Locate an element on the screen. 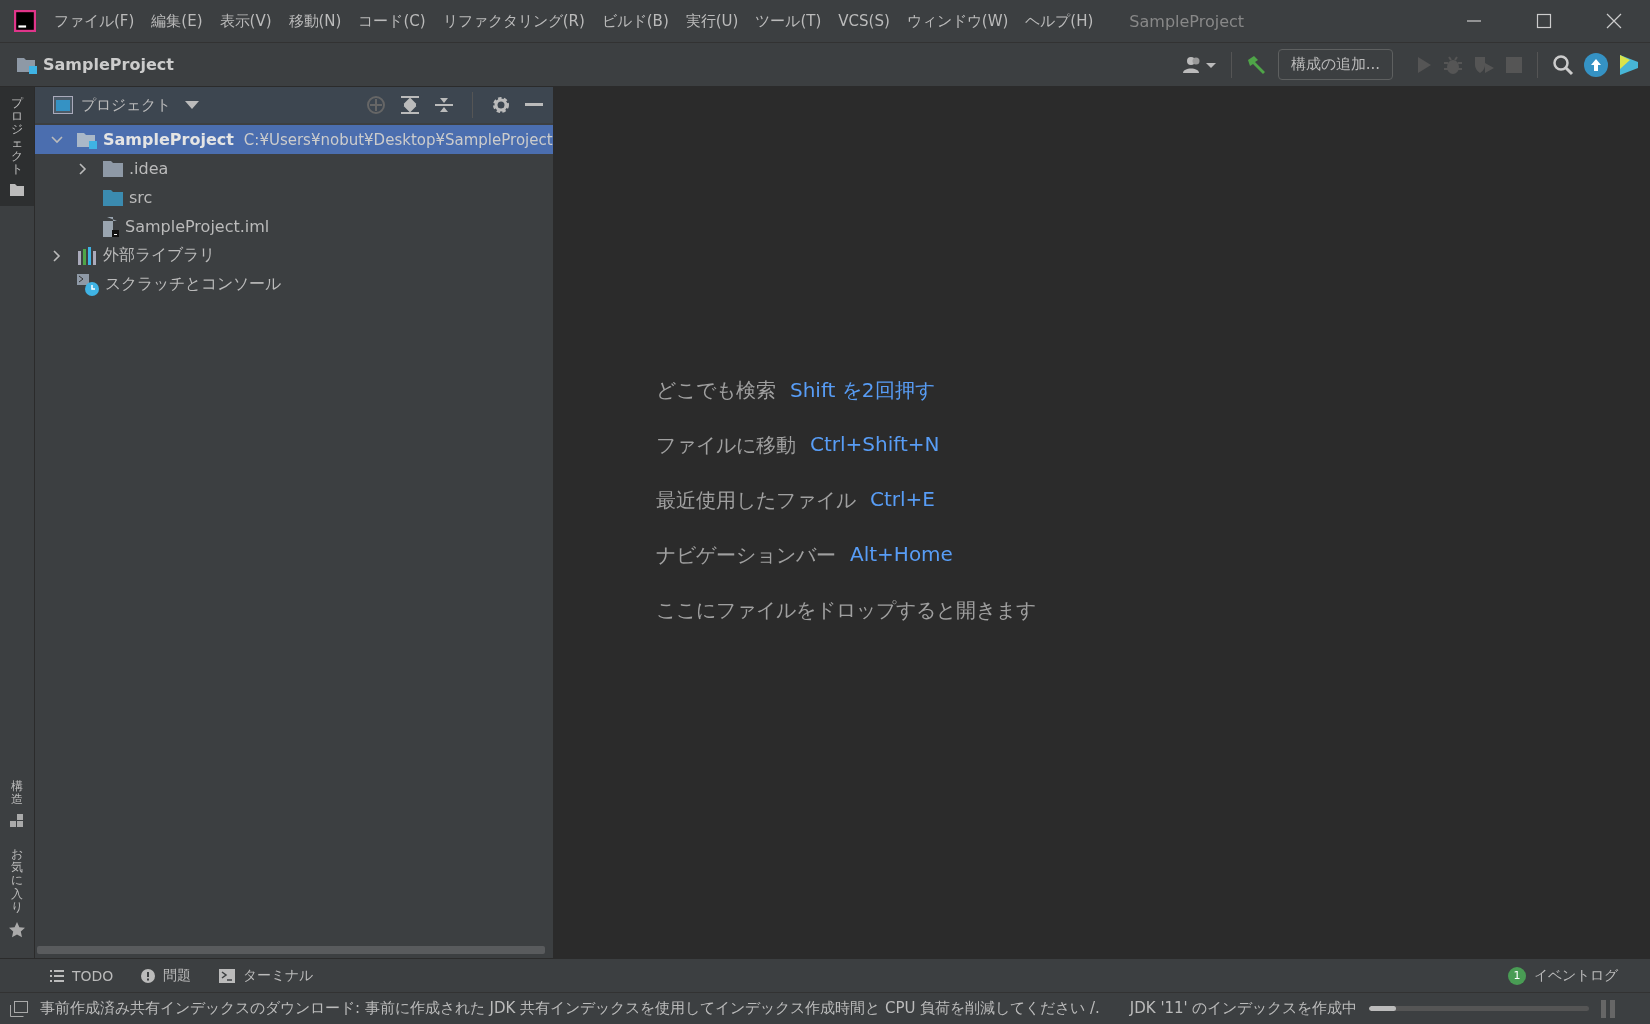 This screenshot has height=1024, width=1650. library-icon is located at coordinates (87, 255).